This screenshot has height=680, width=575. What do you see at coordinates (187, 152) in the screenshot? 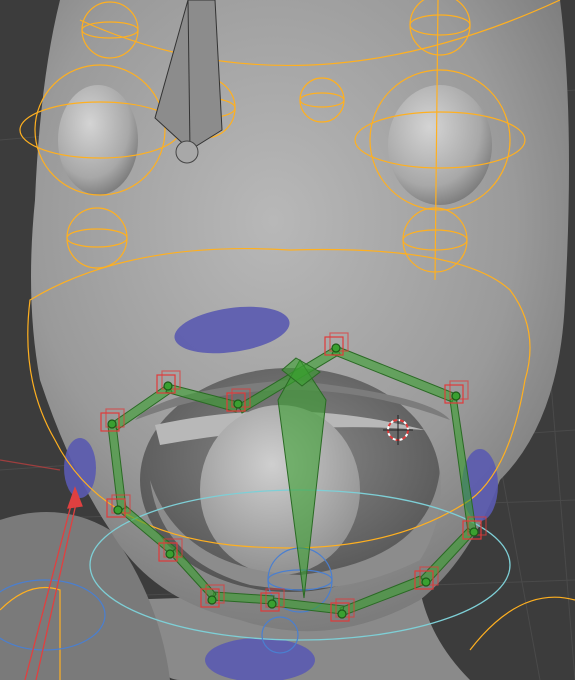
I see `nose-bone-head` at bounding box center [187, 152].